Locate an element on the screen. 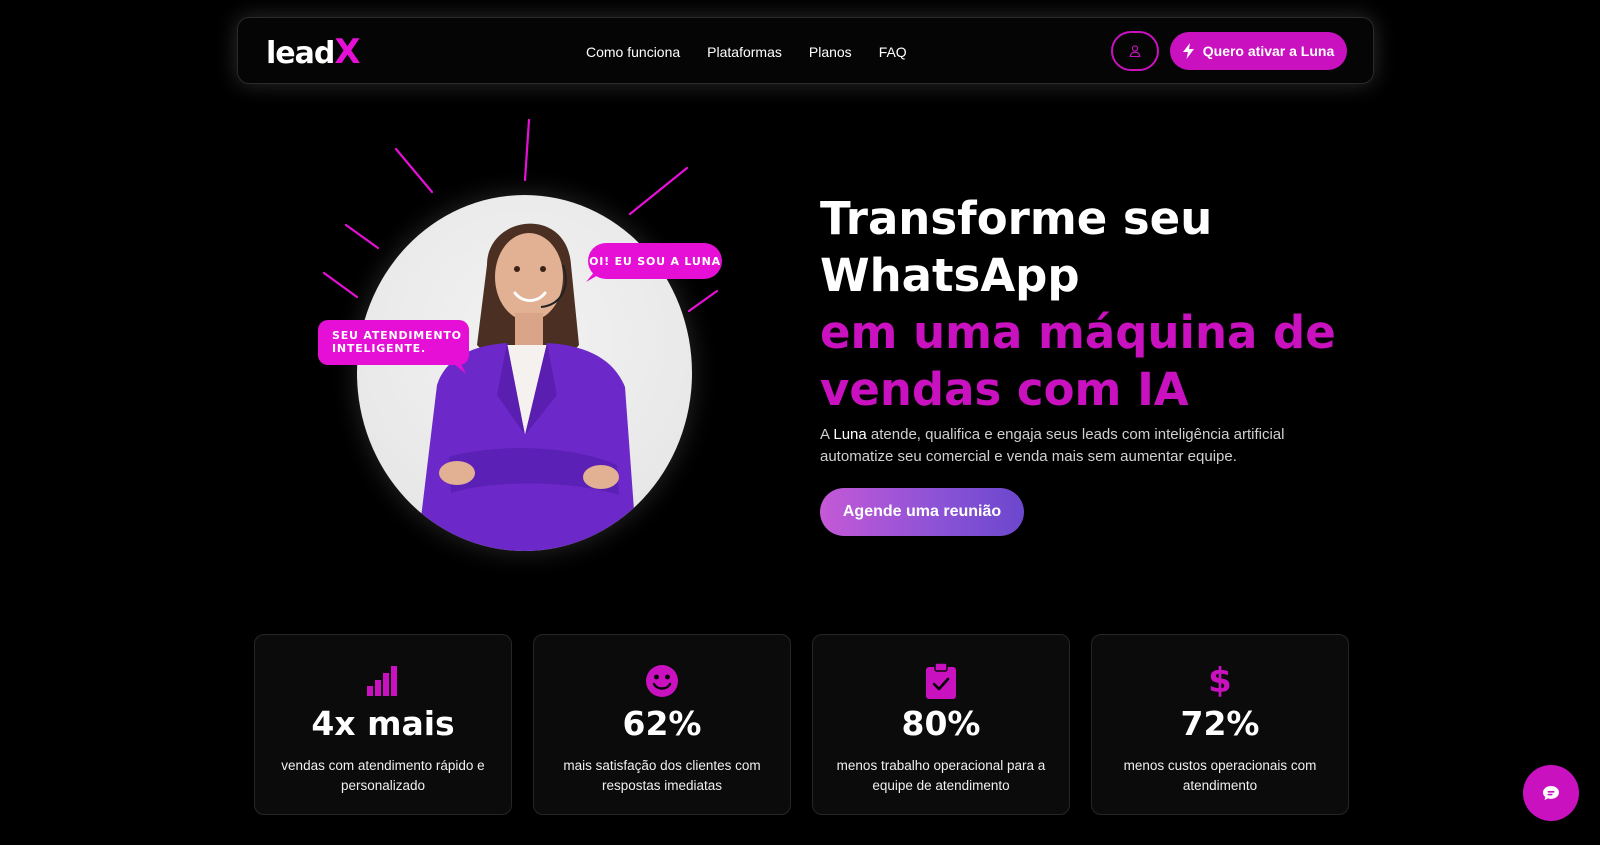 The width and height of the screenshot is (1600, 845). lightning-icon is located at coordinates (1188, 51).